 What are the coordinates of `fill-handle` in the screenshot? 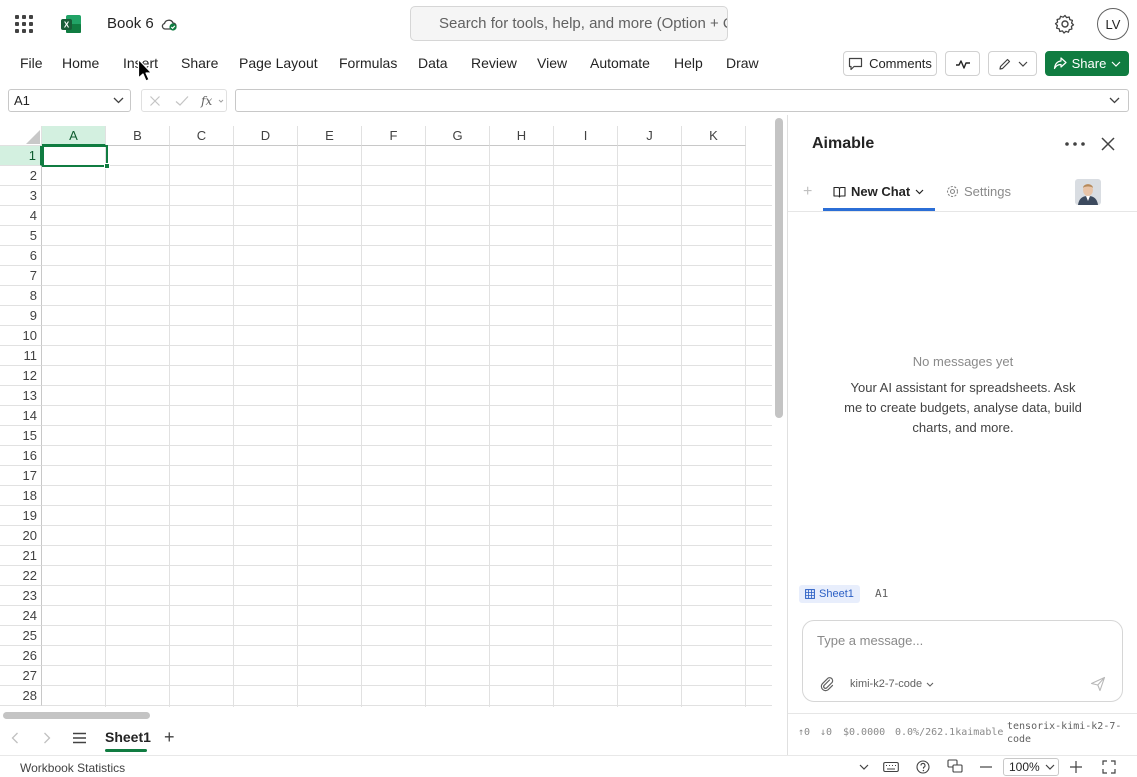 It's located at (107, 166).